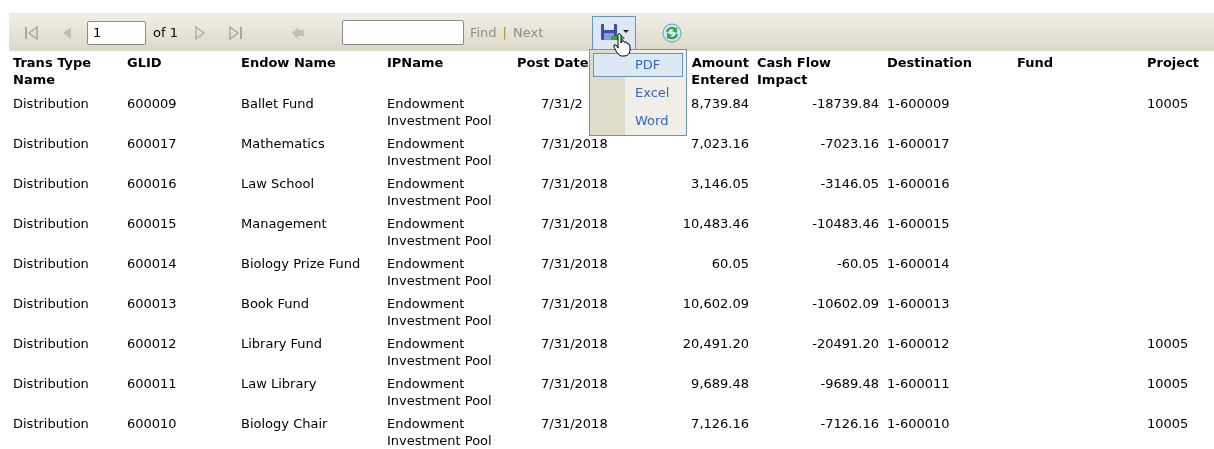 This screenshot has height=449, width=1214. Describe the element at coordinates (918, 303) in the screenshot. I see `table-cell: 1-600013` at that location.